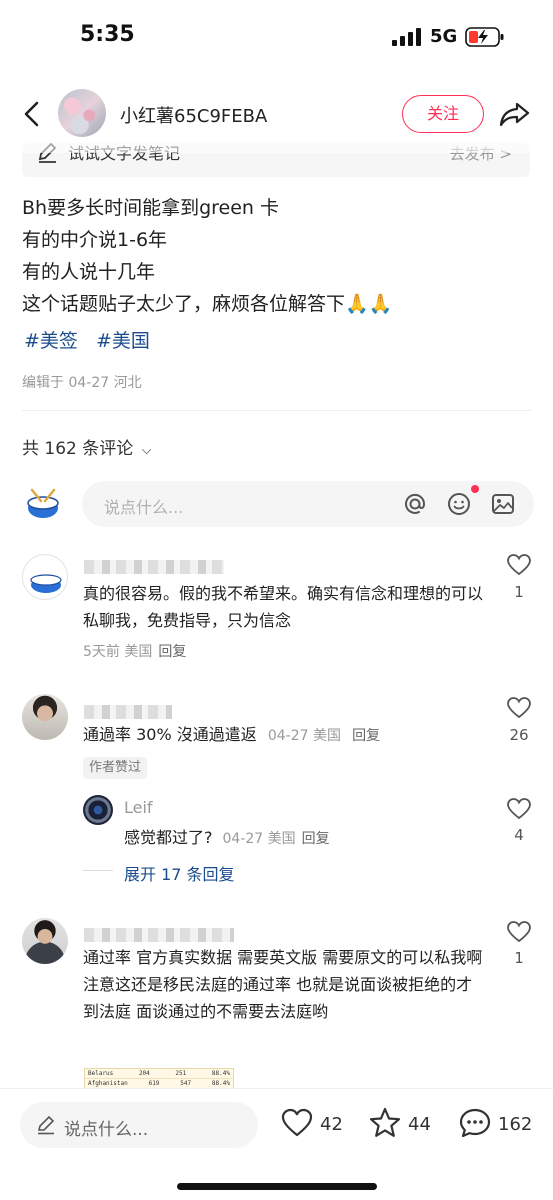 The image size is (553, 1200). What do you see at coordinates (138, 807) in the screenshot?
I see `replier-name: Leif` at bounding box center [138, 807].